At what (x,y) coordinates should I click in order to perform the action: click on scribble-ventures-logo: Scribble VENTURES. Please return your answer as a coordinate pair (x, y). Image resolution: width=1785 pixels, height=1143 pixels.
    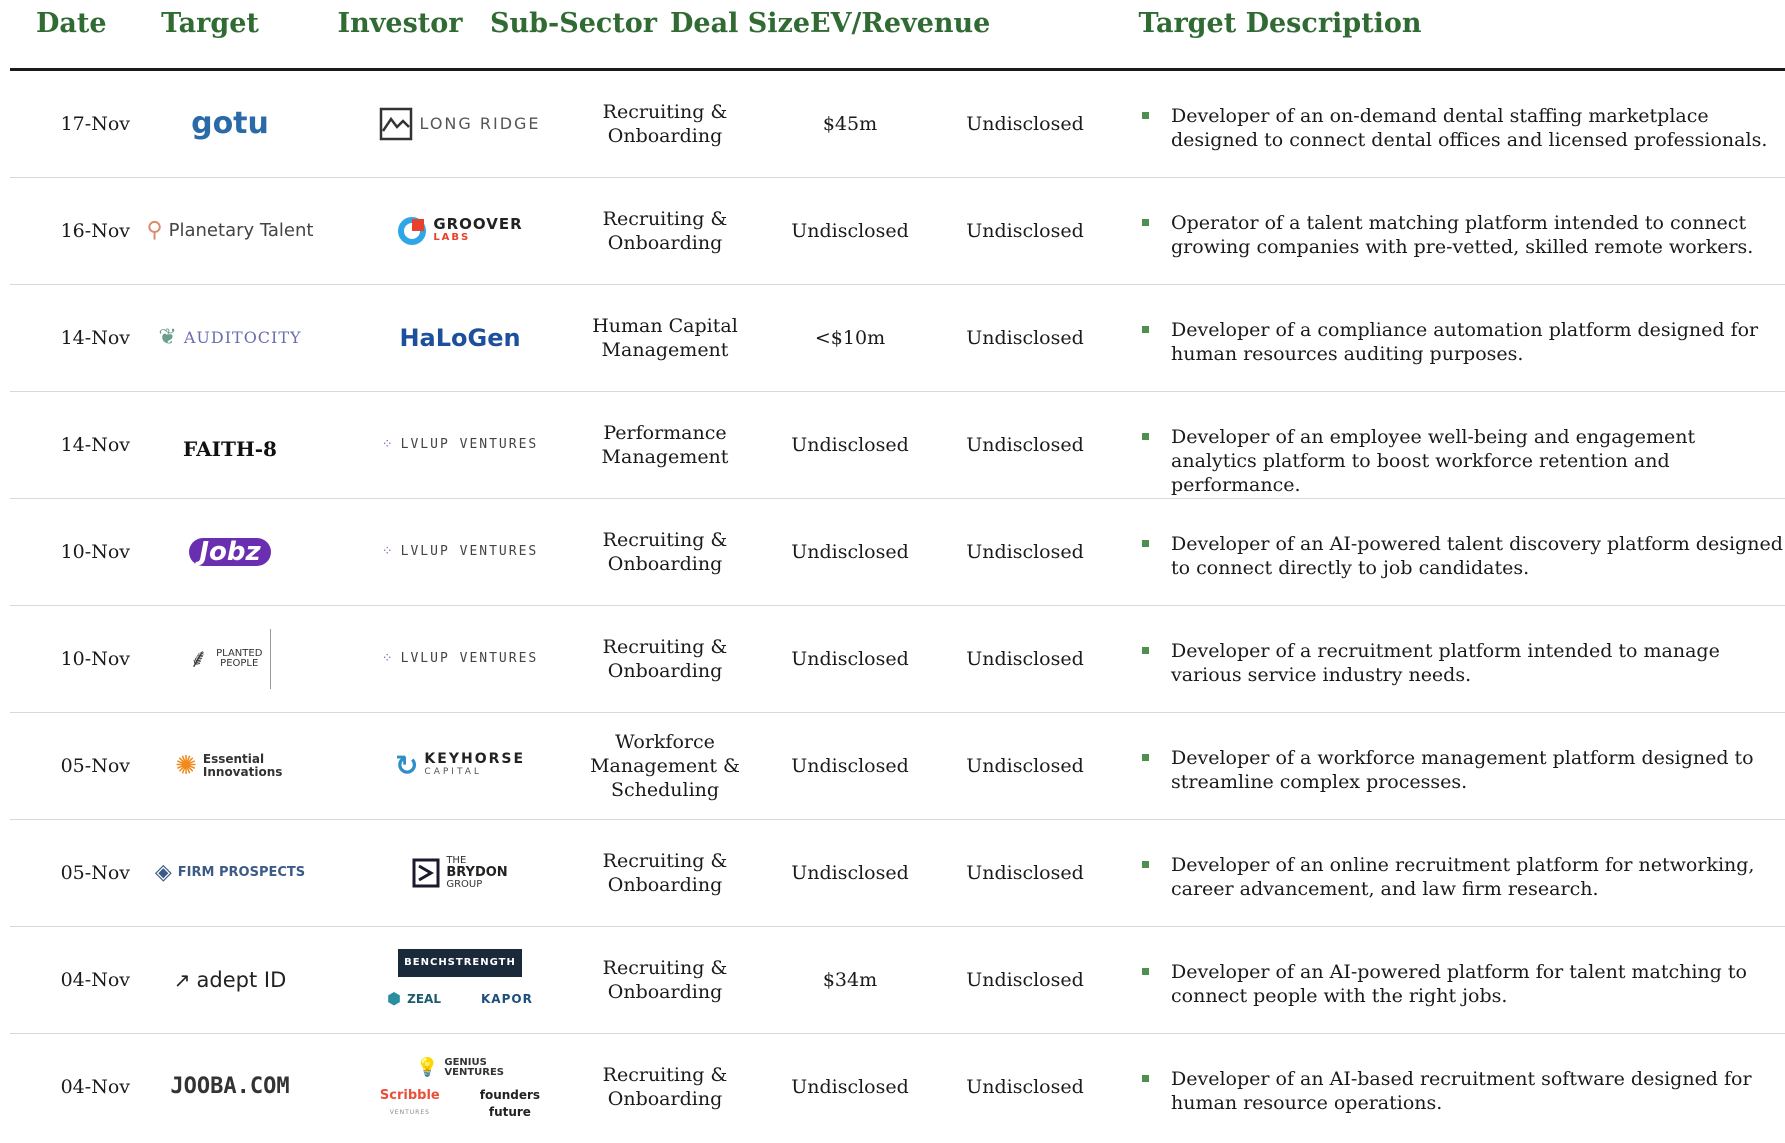
    Looking at the image, I should click on (409, 1101).